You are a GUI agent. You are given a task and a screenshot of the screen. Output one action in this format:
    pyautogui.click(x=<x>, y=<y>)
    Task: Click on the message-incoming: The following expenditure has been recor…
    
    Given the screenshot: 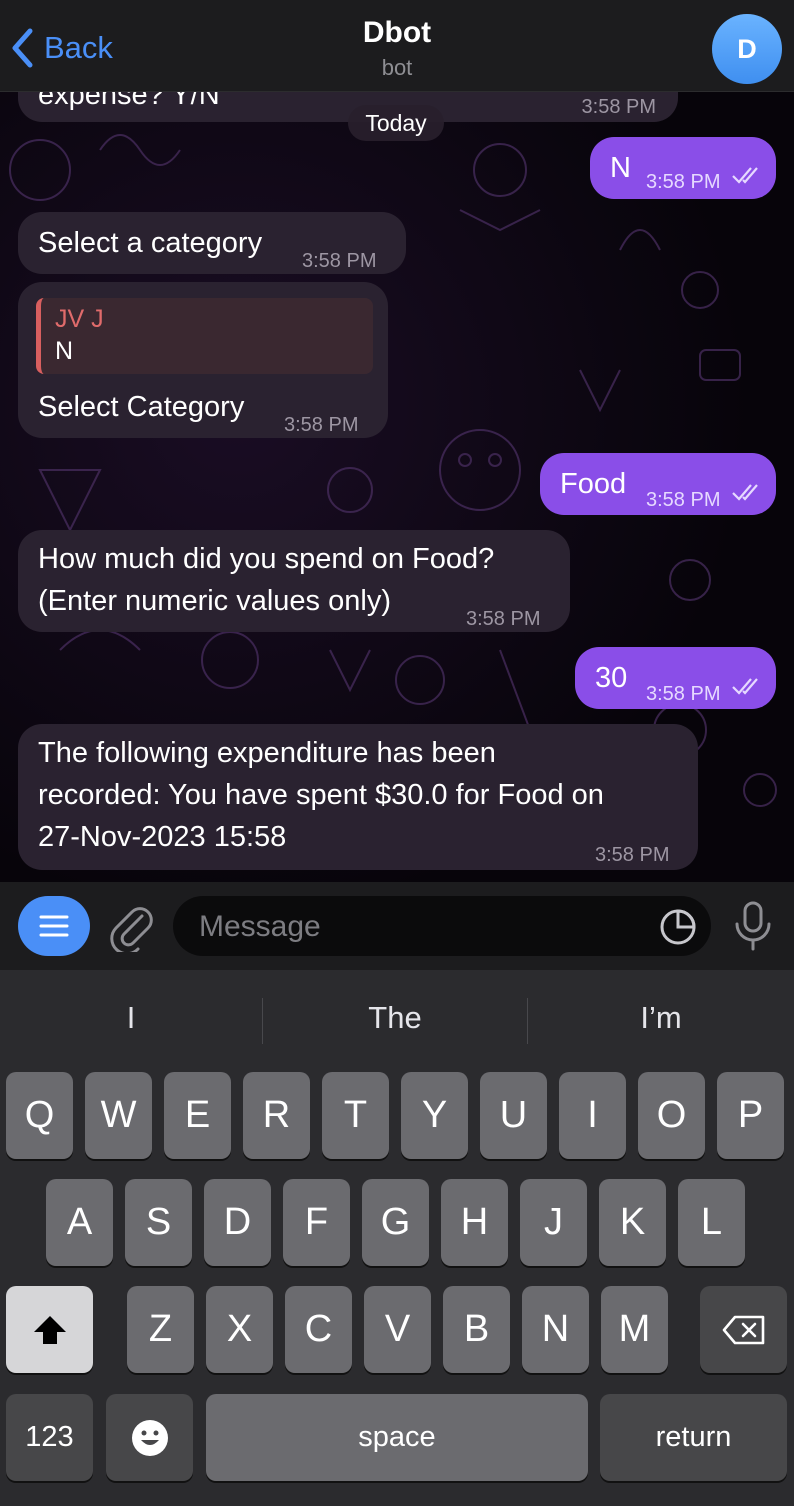 What is the action you would take?
    pyautogui.click(x=358, y=797)
    